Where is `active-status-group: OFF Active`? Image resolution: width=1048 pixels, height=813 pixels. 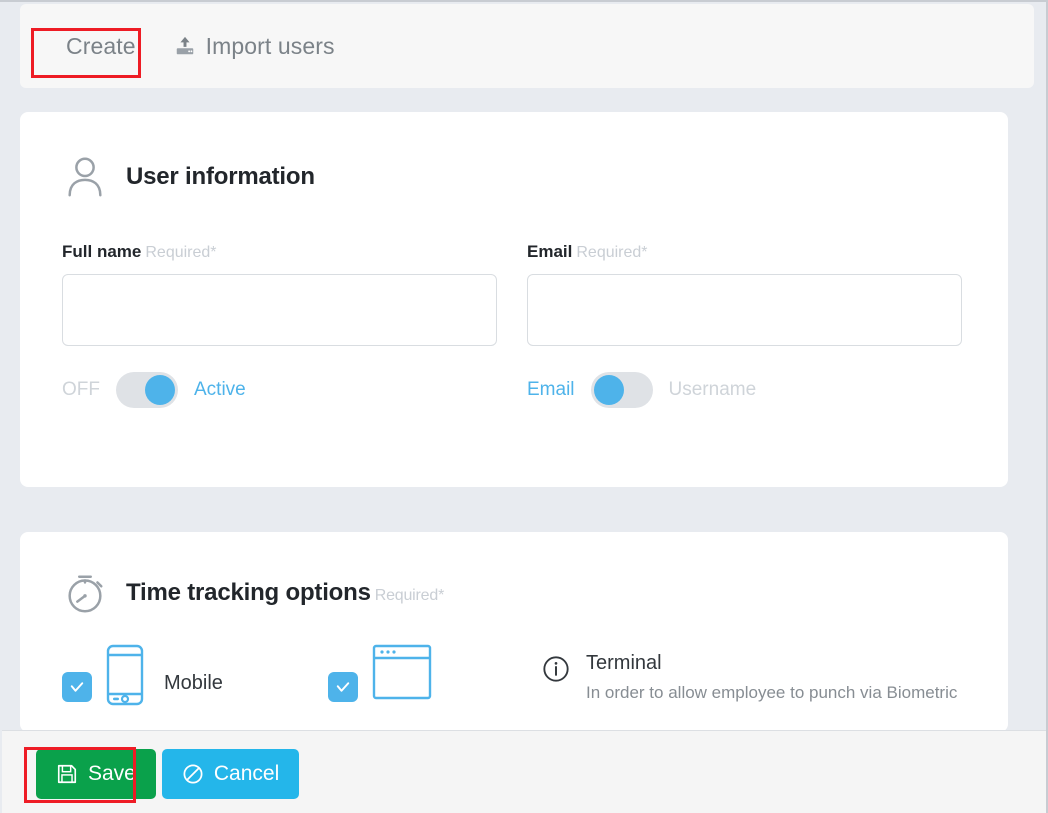 active-status-group: OFF Active is located at coordinates (279, 377).